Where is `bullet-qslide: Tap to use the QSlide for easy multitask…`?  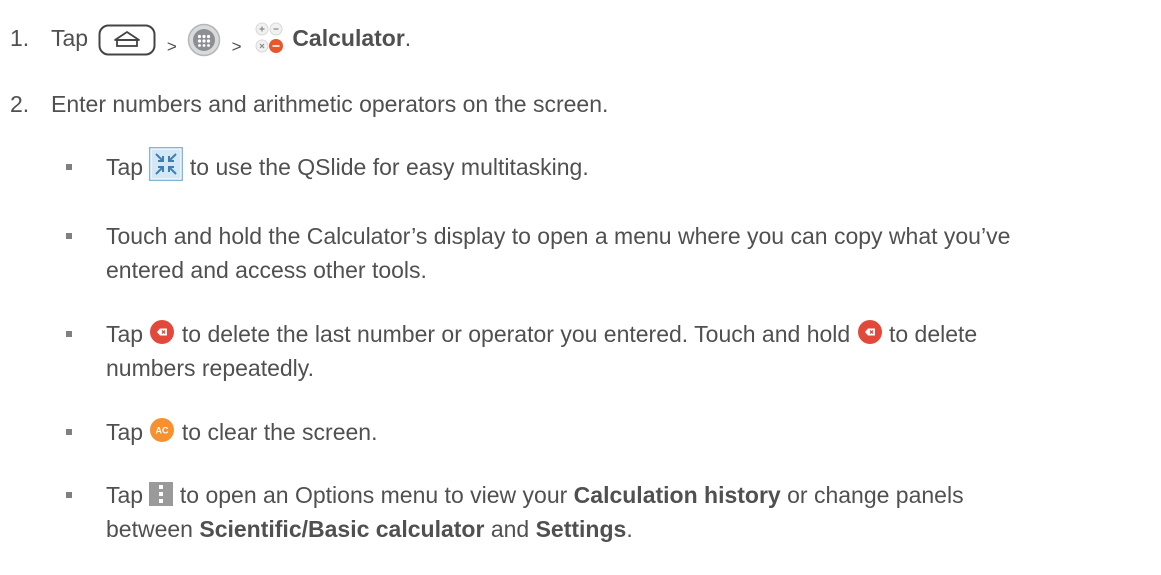
bullet-qslide: Tap to use the QSlide for easy multitask… is located at coordinates (606, 166).